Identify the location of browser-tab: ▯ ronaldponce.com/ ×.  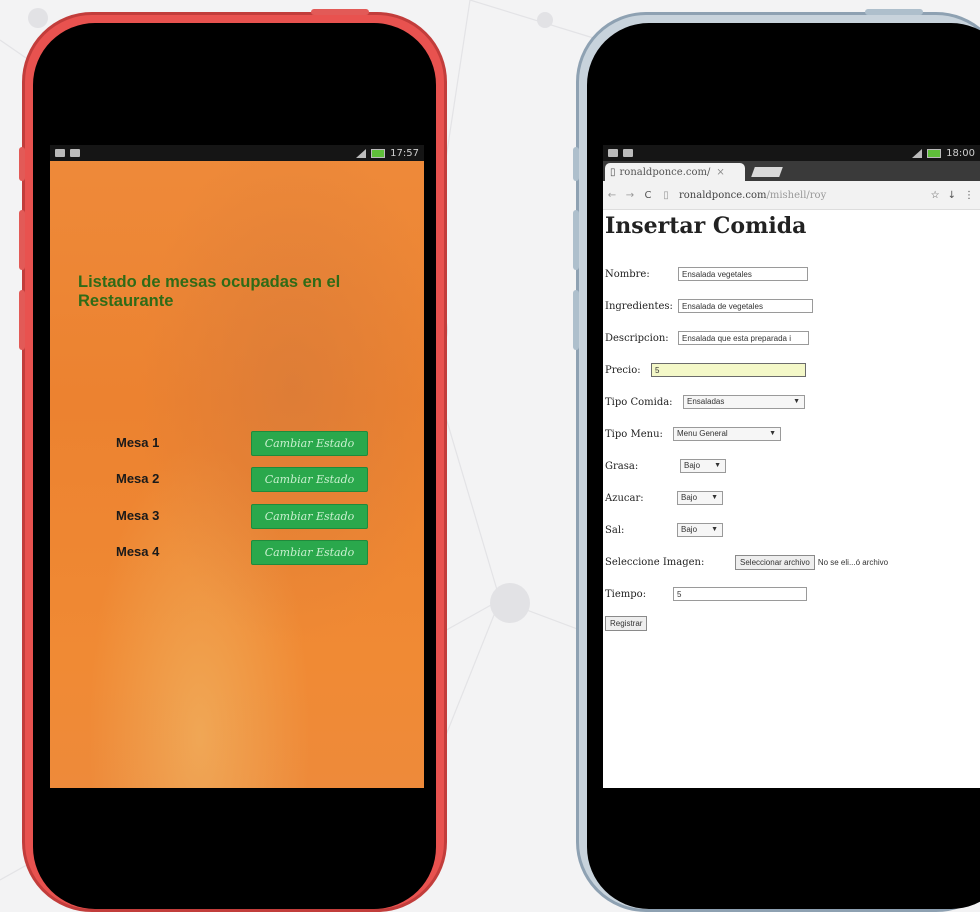
(675, 172).